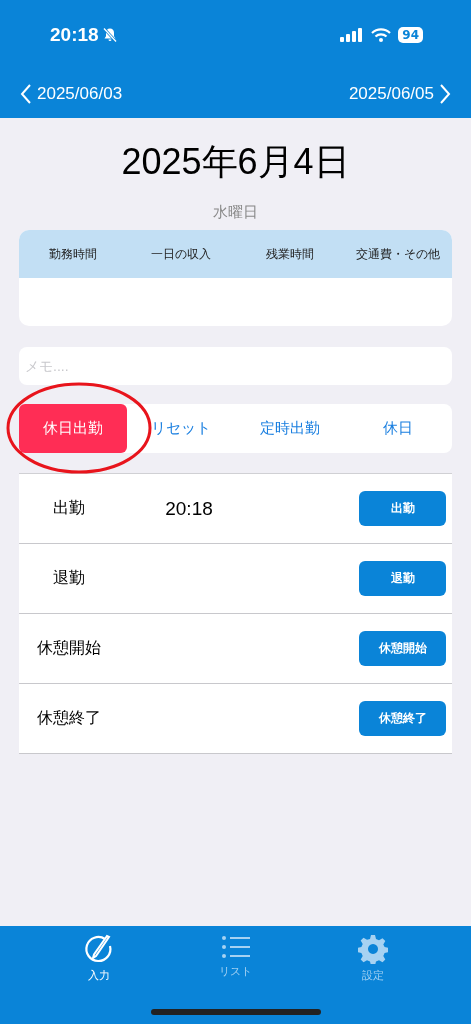  What do you see at coordinates (410, 35) in the screenshot?
I see `battery-indicator: 94` at bounding box center [410, 35].